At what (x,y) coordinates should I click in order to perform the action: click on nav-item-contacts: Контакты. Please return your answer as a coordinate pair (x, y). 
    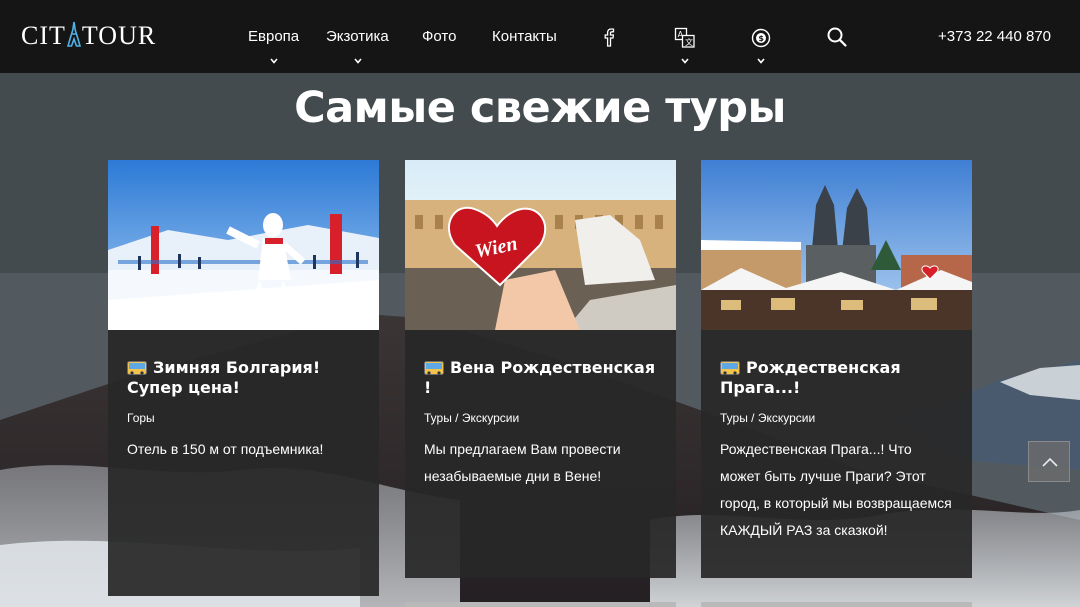
    Looking at the image, I should click on (524, 37).